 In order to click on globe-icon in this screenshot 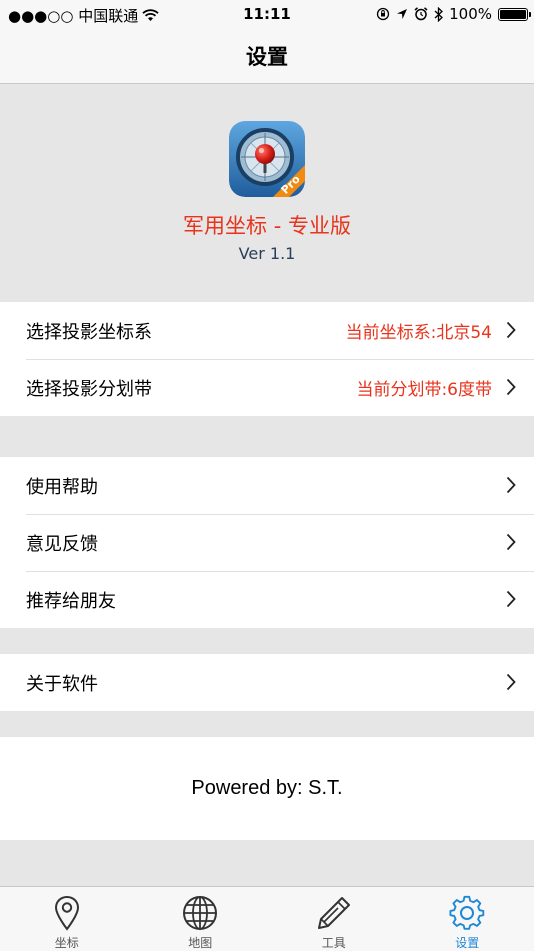, I will do `click(200, 913)`.